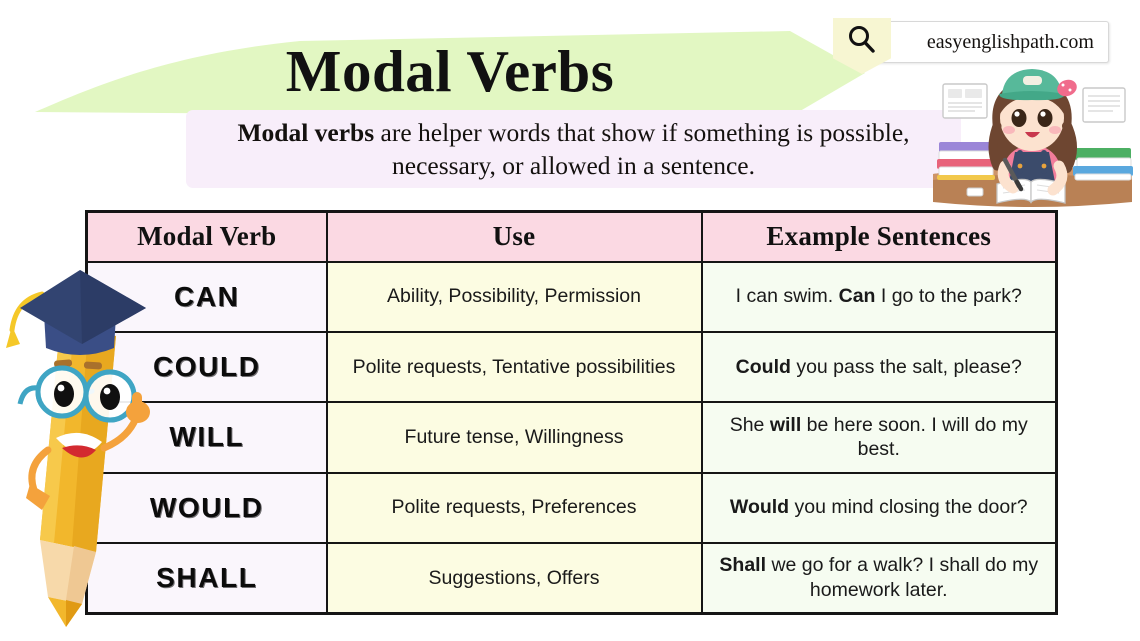 Image resolution: width=1140 pixels, height=641 pixels. I want to click on page-title: Modal Verbs, so click(450, 70).